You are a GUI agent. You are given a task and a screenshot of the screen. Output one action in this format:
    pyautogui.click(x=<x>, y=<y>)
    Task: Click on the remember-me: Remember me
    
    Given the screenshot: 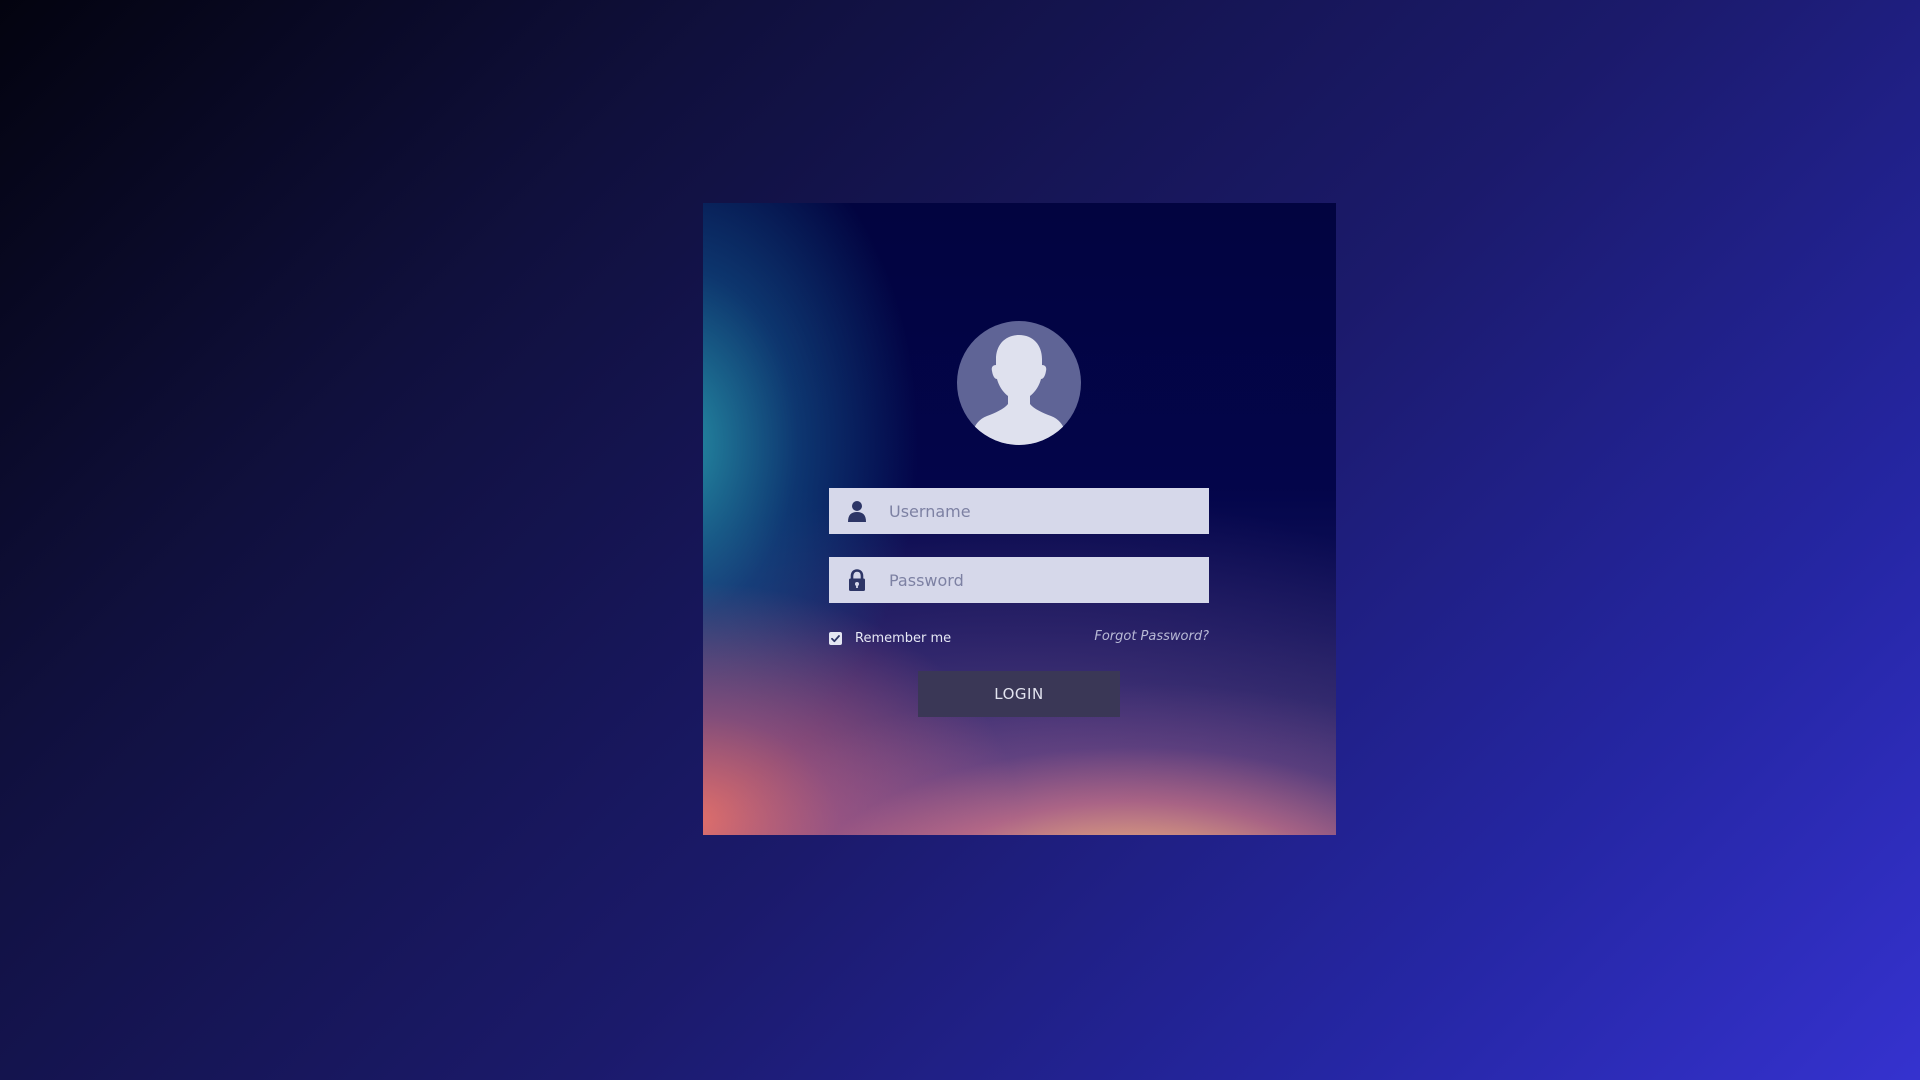 What is the action you would take?
    pyautogui.click(x=890, y=638)
    